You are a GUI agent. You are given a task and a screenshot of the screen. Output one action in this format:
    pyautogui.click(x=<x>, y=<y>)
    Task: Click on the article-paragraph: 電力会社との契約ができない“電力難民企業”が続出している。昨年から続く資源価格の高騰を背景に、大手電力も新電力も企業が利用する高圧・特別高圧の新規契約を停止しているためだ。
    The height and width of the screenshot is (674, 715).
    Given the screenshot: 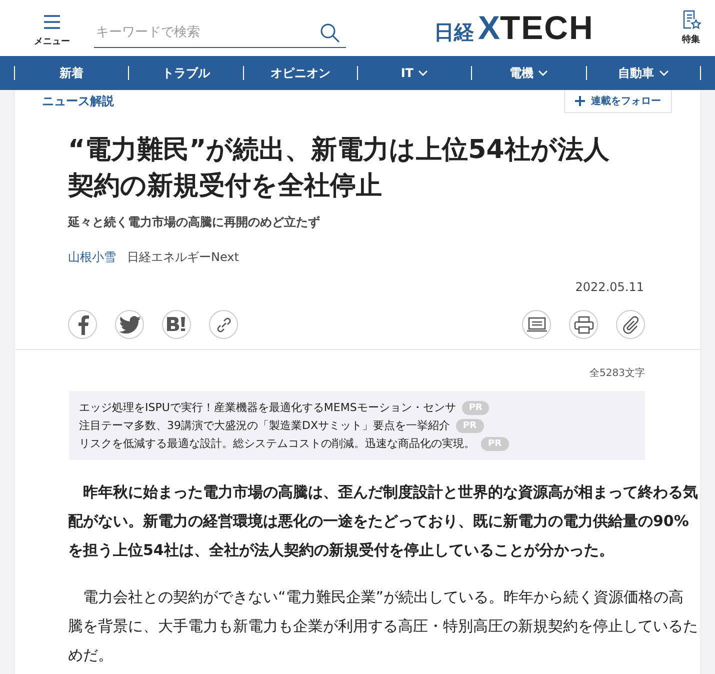 What is the action you would take?
    pyautogui.click(x=383, y=626)
    